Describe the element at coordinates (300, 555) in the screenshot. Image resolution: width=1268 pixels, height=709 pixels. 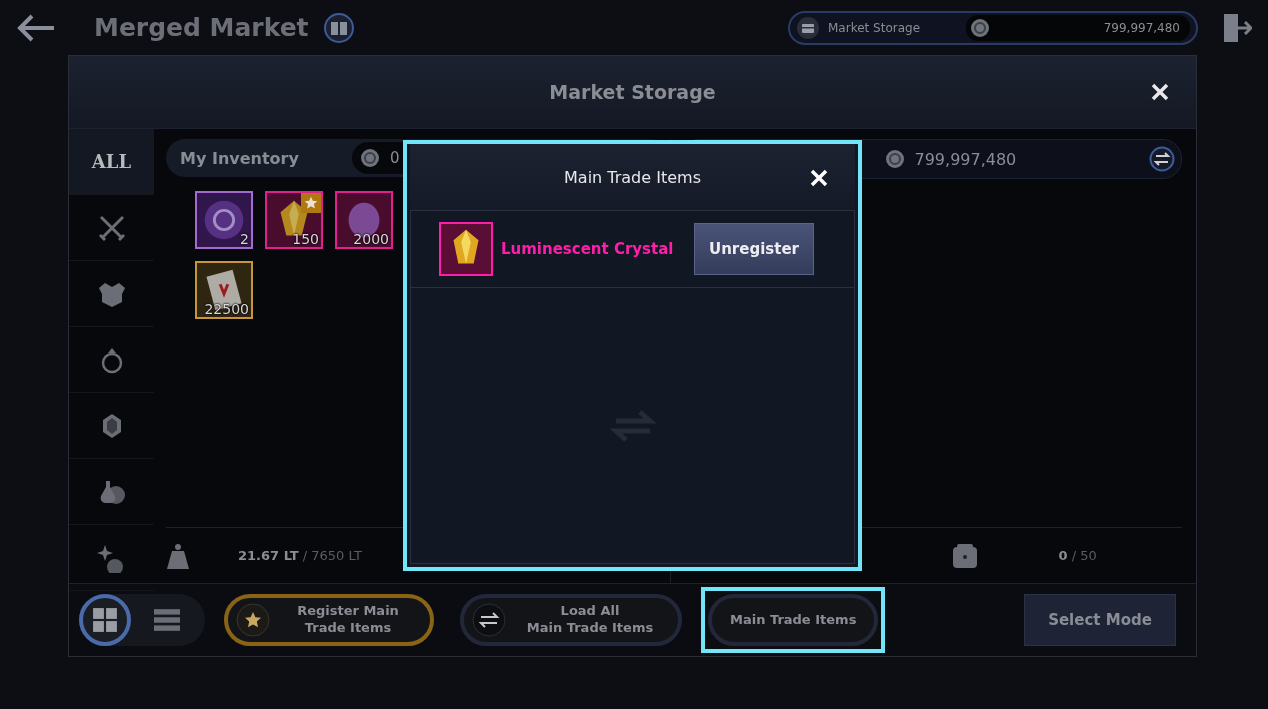
I see `weight-reading: 21.67 LT / 7650 LT` at that location.